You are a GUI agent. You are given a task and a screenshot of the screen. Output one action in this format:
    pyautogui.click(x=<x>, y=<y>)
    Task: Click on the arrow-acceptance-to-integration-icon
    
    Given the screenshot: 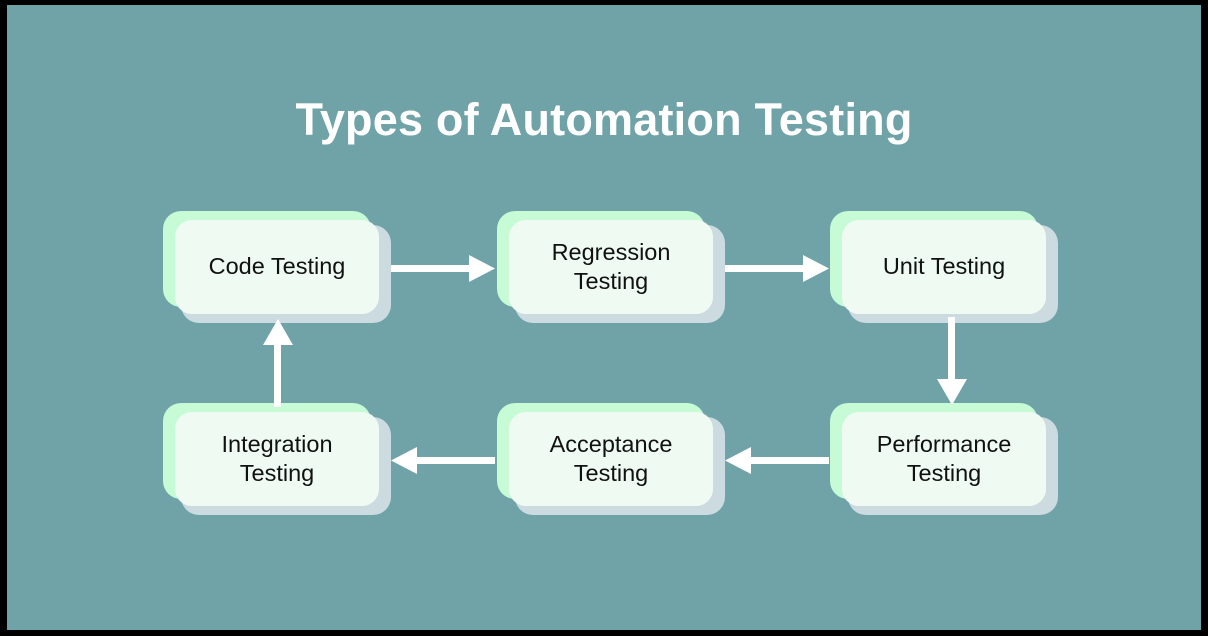 What is the action you would take?
    pyautogui.click(x=443, y=461)
    